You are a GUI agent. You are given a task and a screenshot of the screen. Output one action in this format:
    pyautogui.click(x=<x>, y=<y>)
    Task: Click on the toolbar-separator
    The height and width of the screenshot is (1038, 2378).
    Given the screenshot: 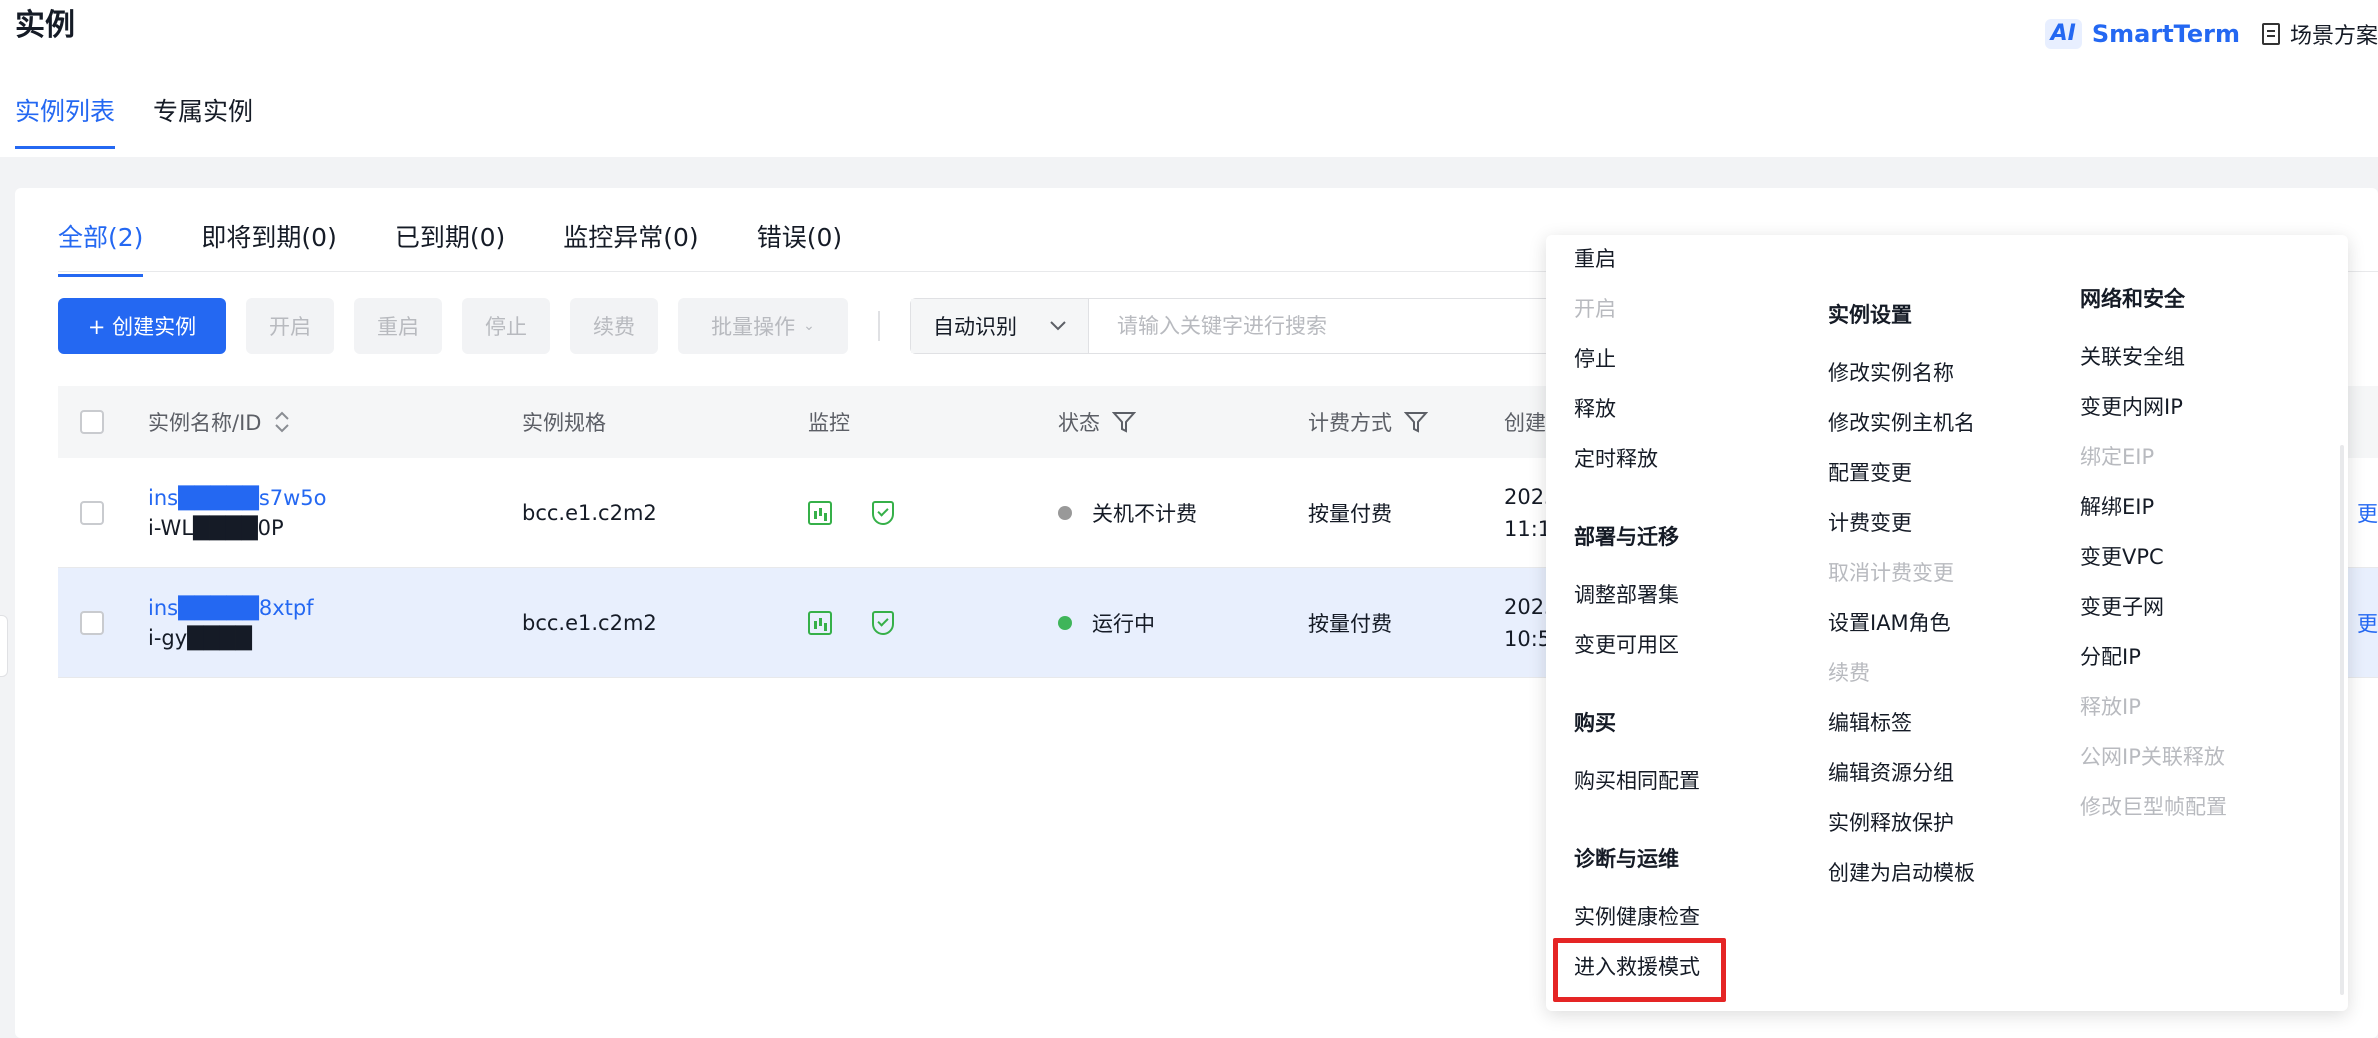 What is the action you would take?
    pyautogui.click(x=879, y=326)
    